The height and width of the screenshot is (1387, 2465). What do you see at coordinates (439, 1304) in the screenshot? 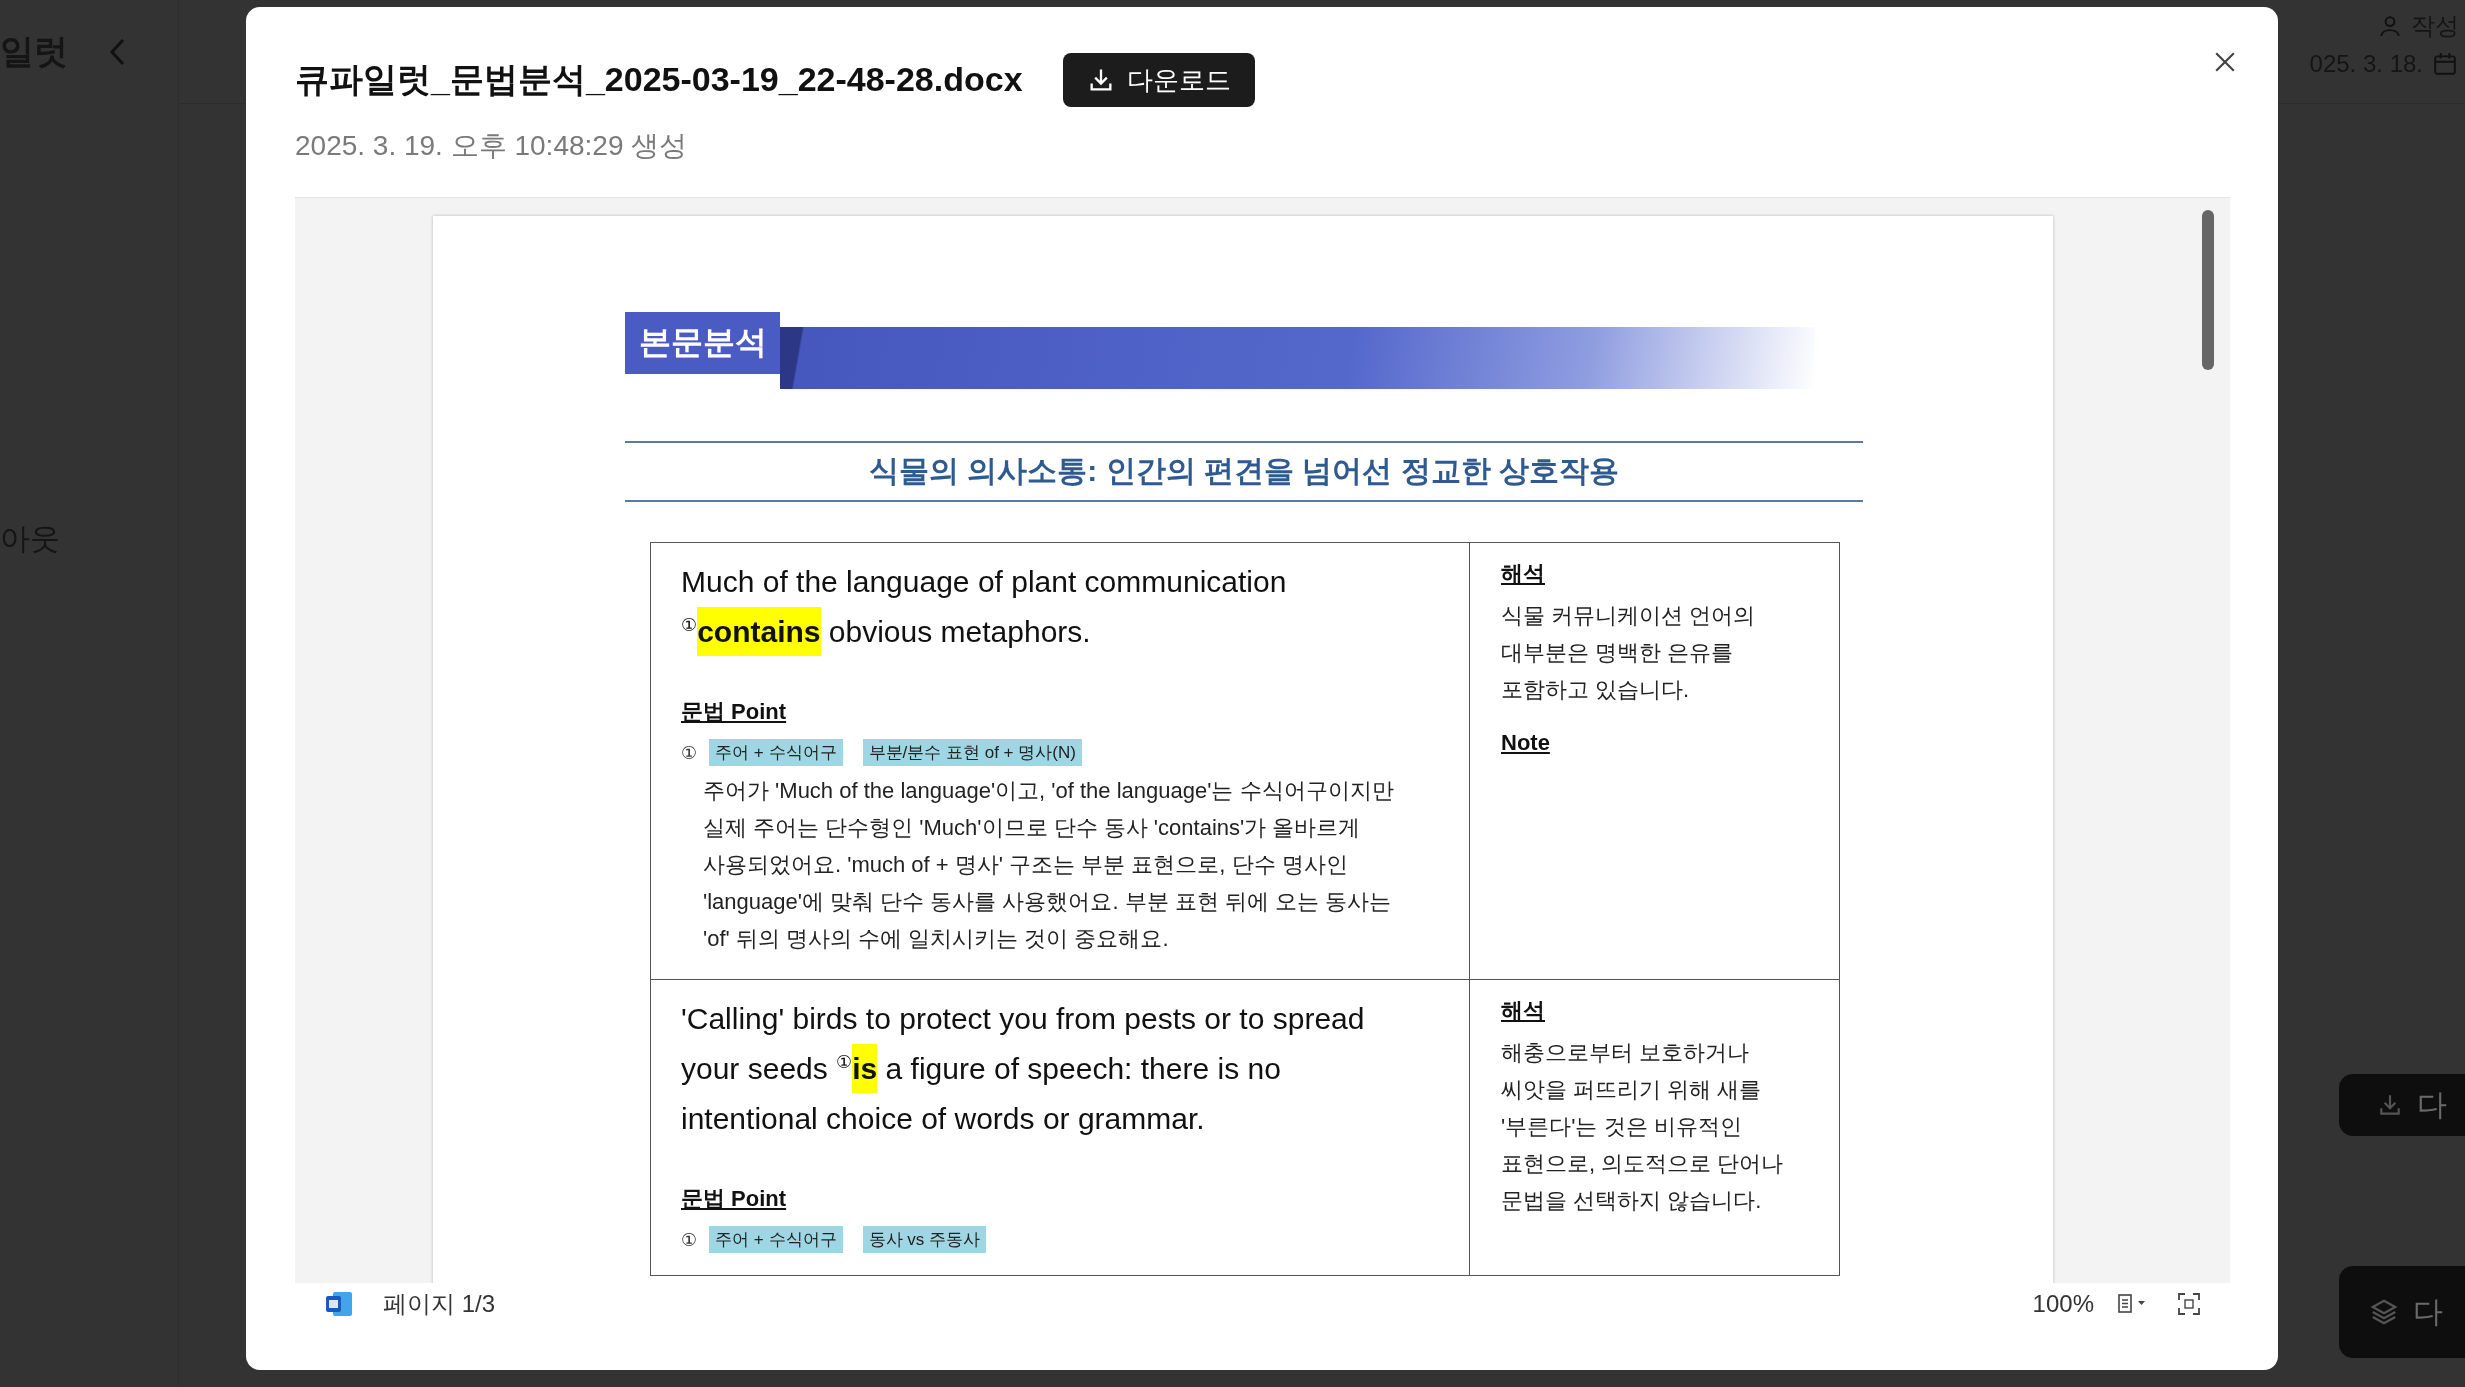
I see `page-indicator: 페이지 1/3` at bounding box center [439, 1304].